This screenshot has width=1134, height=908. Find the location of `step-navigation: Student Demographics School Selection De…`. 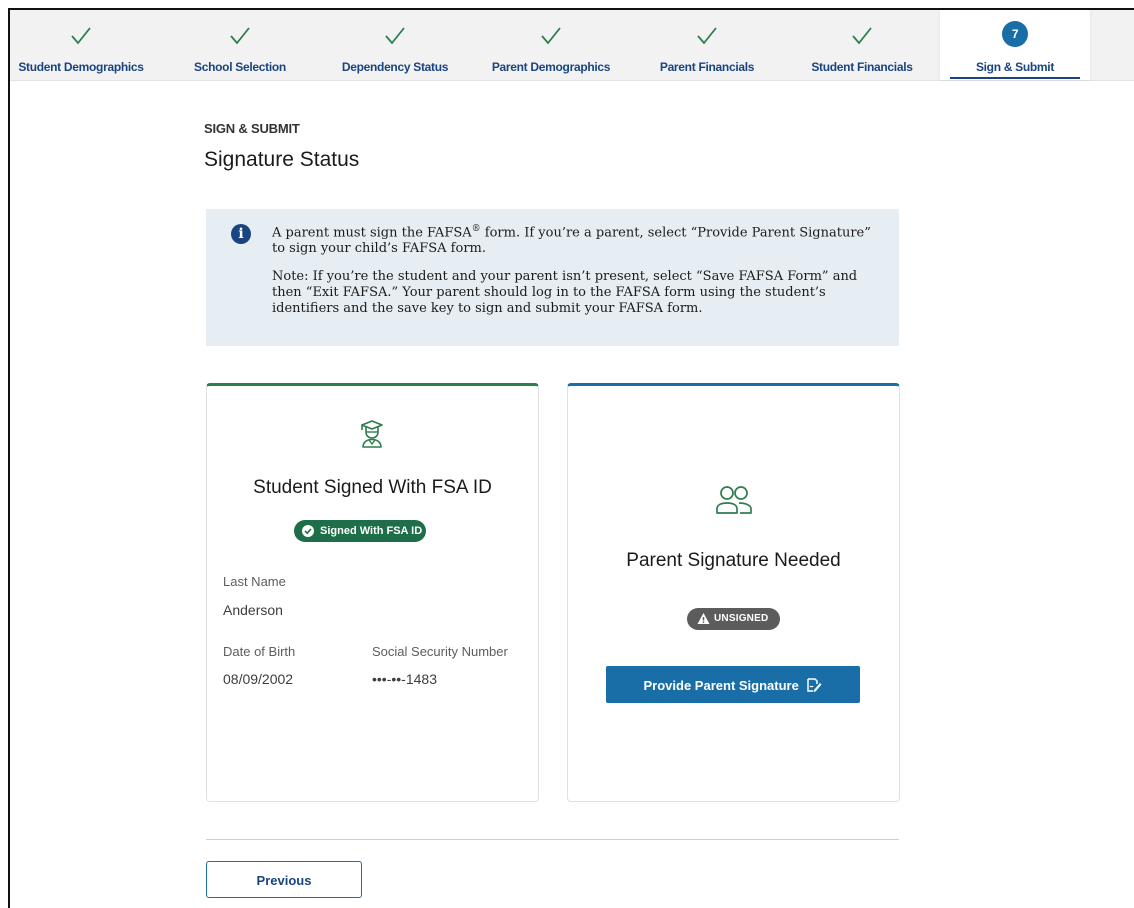

step-navigation: Student Demographics School Selection De… is located at coordinates (572, 45).